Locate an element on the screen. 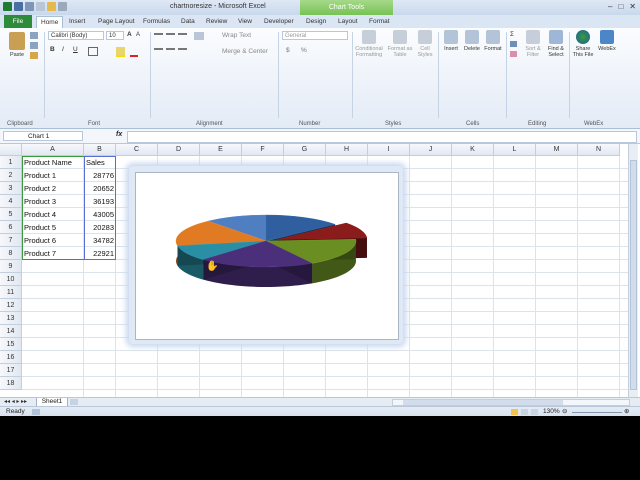 This screenshot has width=640, height=480. autosum-icon: Σ is located at coordinates (512, 34).